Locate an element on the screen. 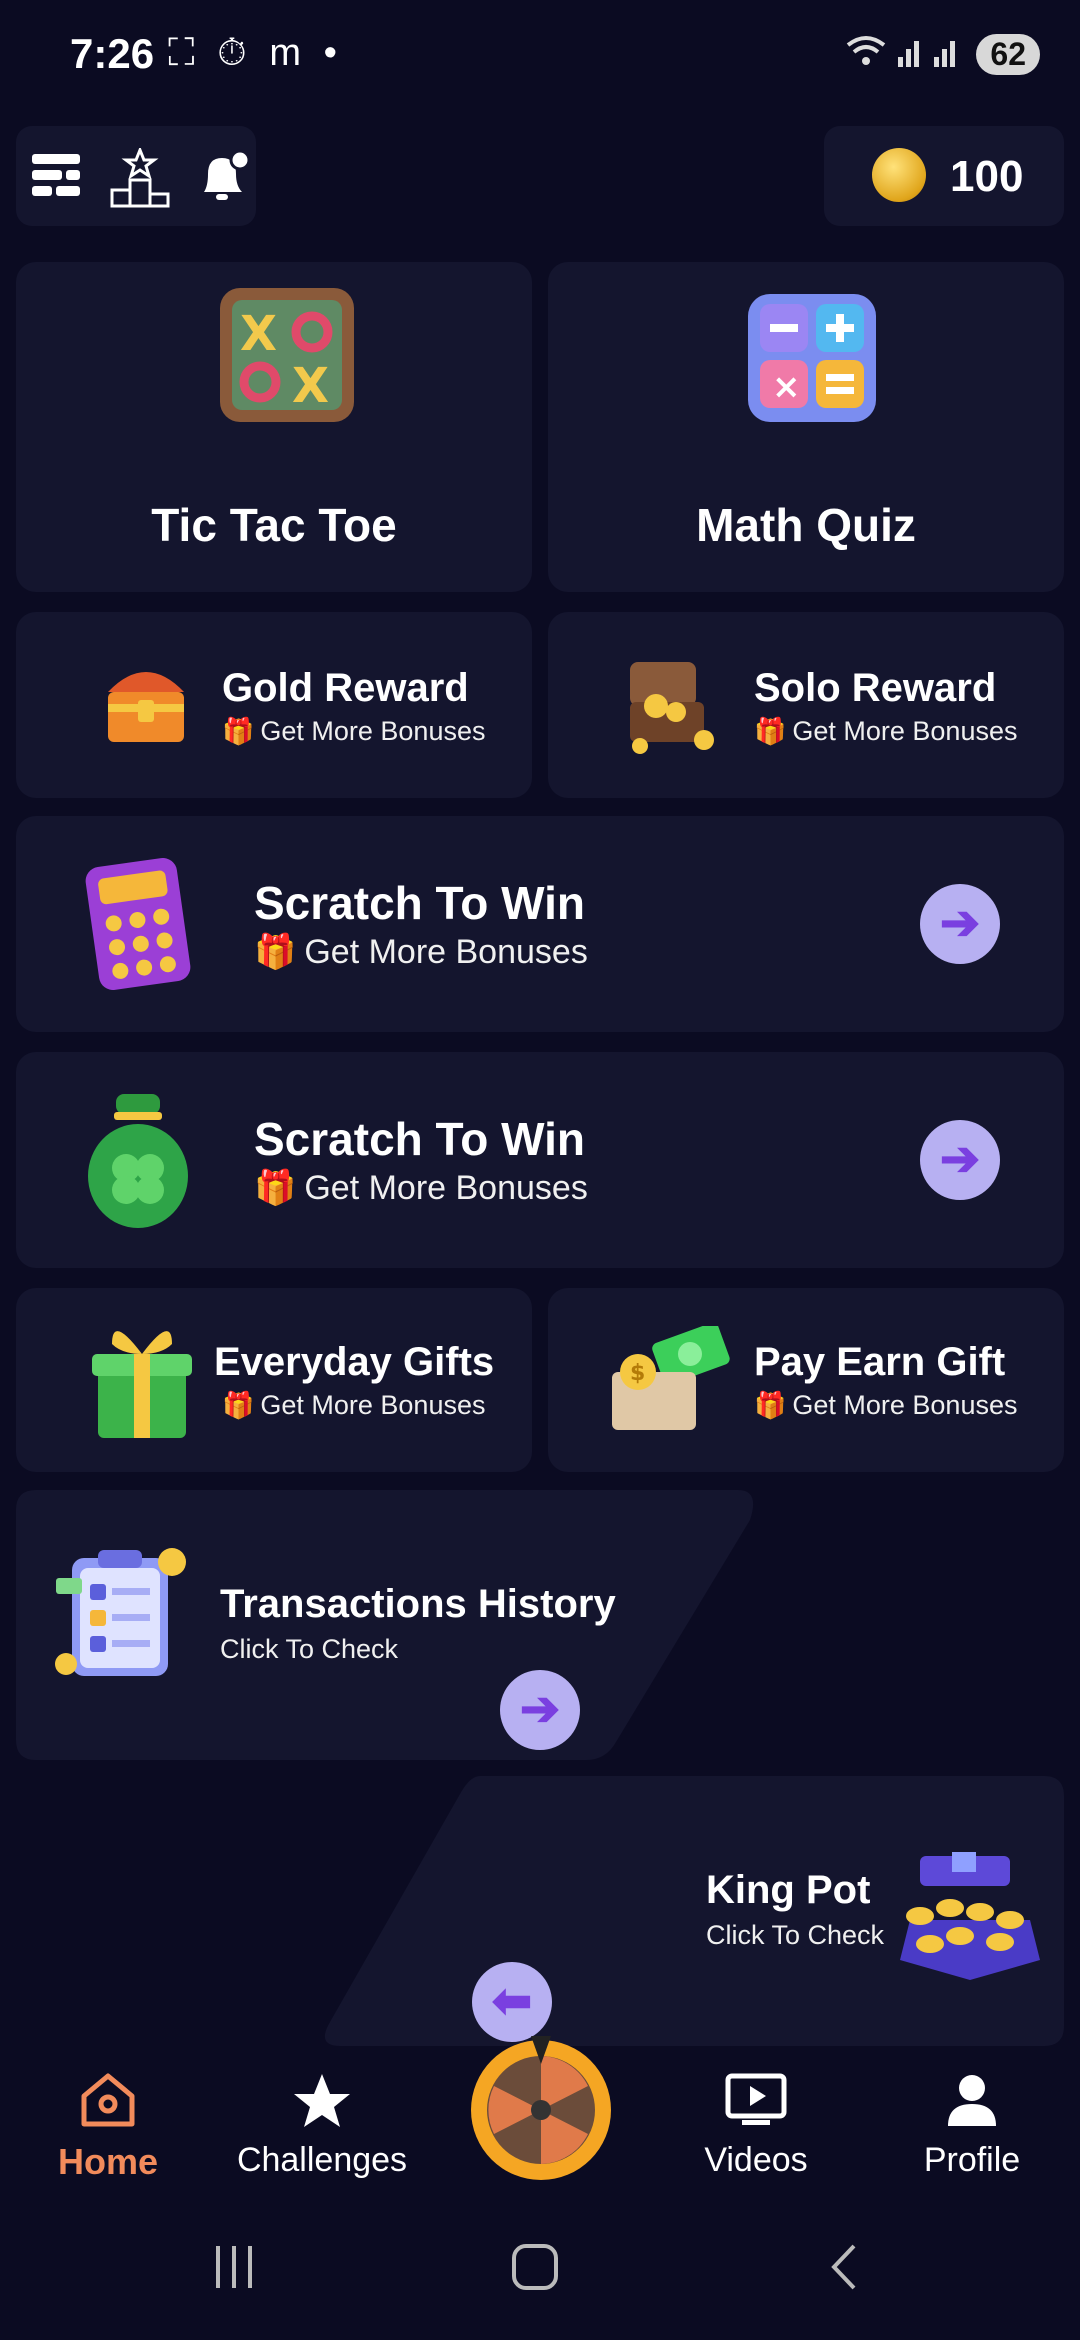  scratch-to-win-title-1: Scratch To Win is located at coordinates (419, 903).